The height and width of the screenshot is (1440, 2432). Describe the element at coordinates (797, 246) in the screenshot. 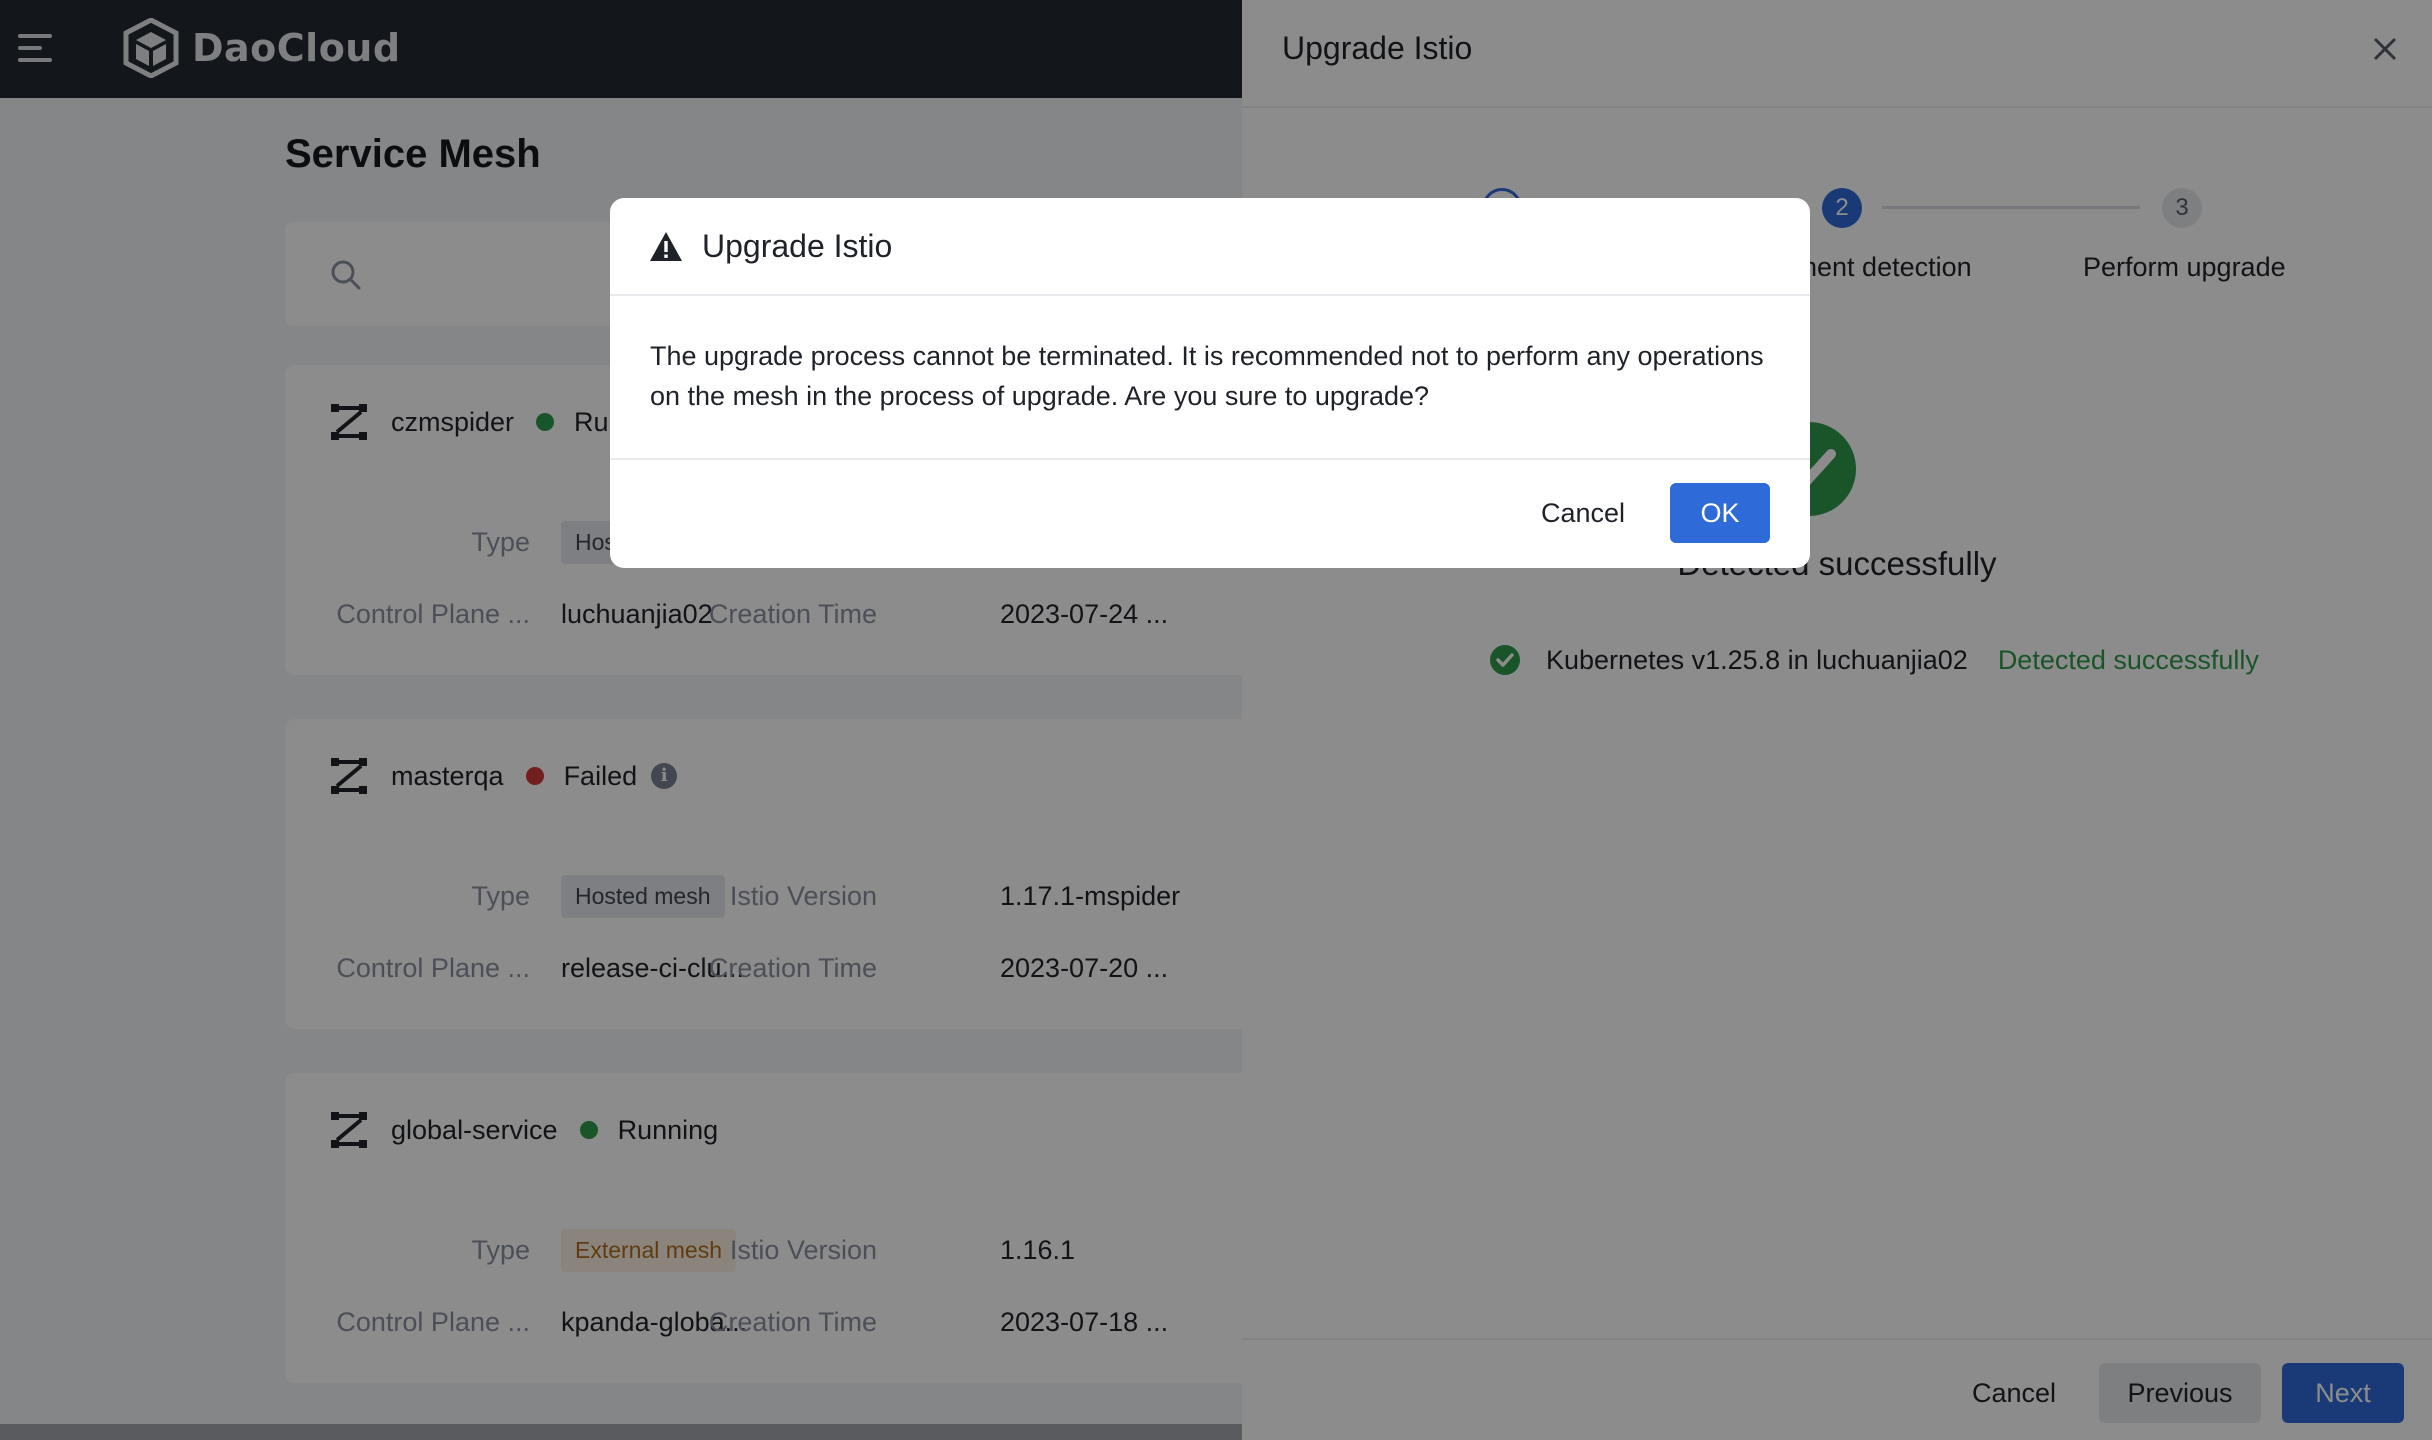

I see `dialog-title: Upgrade Istio` at that location.